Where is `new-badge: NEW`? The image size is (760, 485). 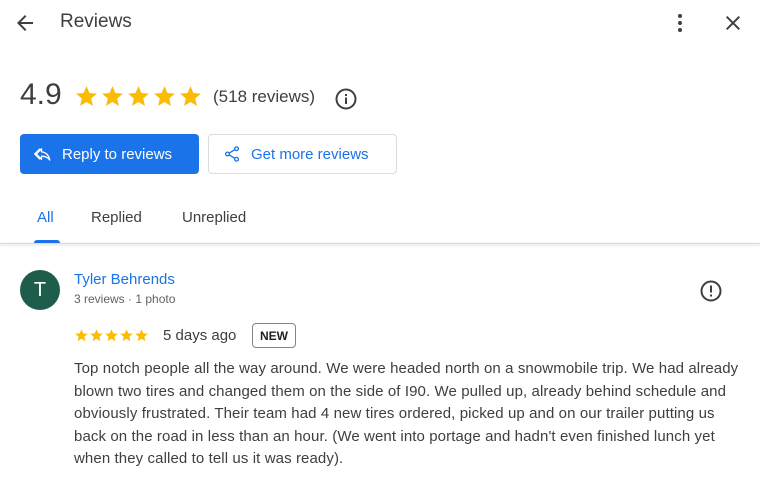
new-badge: NEW is located at coordinates (274, 335).